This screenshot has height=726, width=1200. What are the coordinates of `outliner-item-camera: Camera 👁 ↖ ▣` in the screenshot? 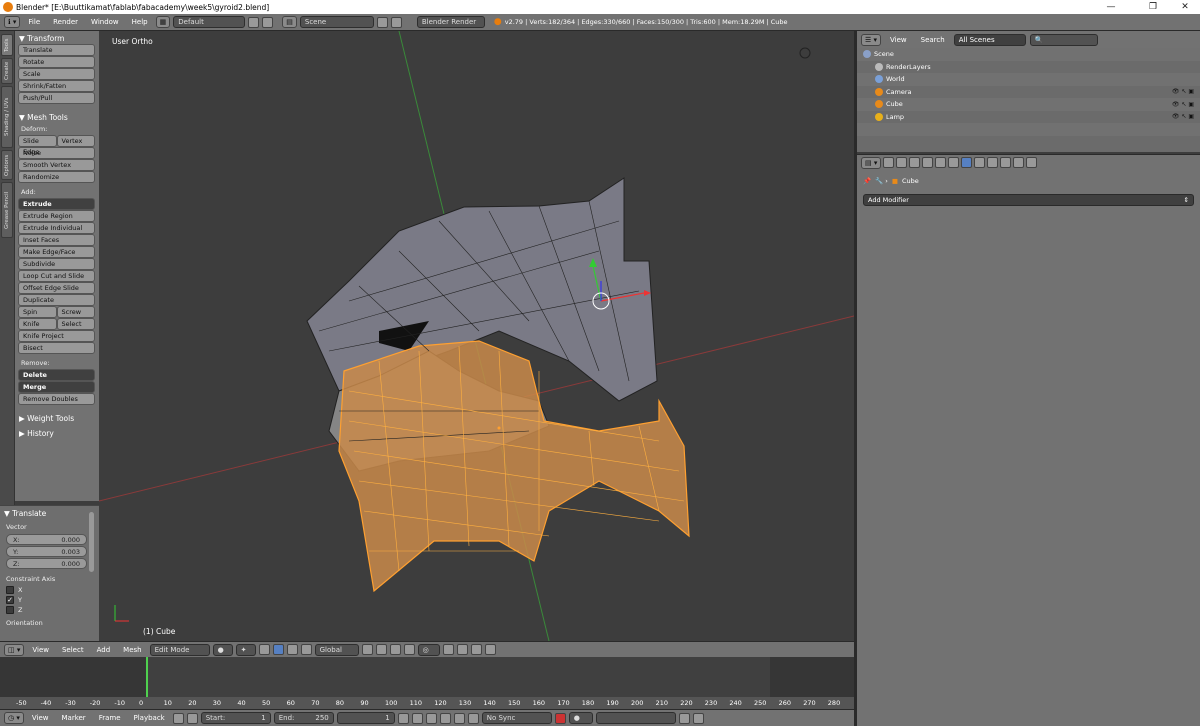 It's located at (1028, 92).